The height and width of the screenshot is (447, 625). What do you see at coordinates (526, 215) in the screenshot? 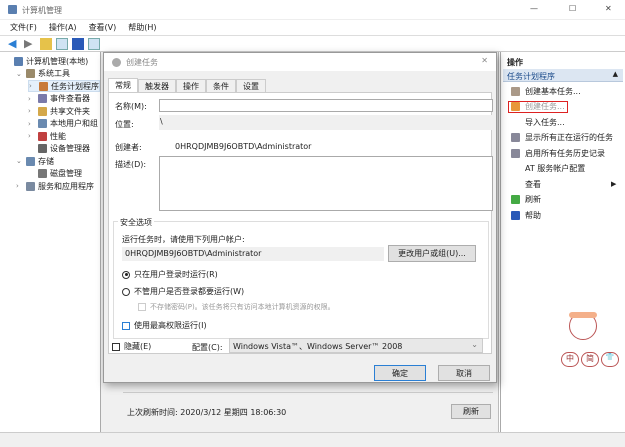
I see `action-item: 帮助` at bounding box center [526, 215].